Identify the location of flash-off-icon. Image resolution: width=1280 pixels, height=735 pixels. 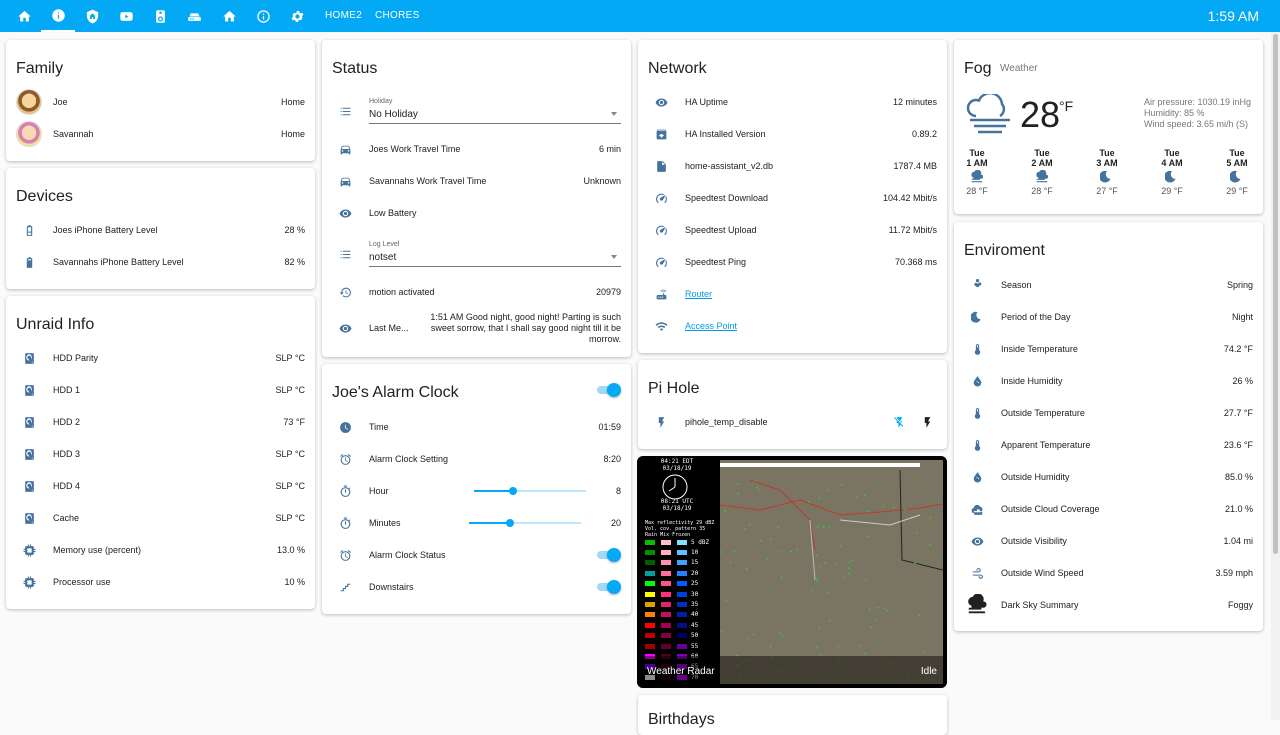
(899, 422).